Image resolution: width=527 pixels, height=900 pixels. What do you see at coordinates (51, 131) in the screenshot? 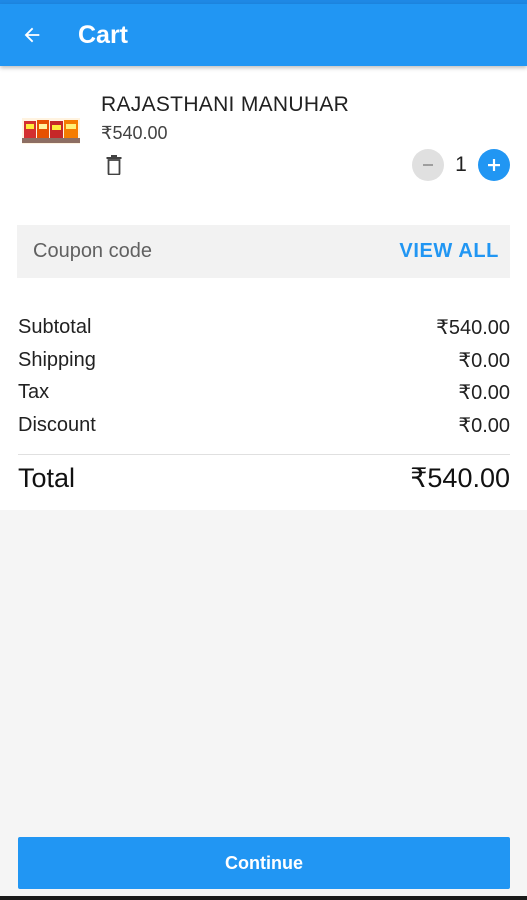
I see `product-thumbnail` at bounding box center [51, 131].